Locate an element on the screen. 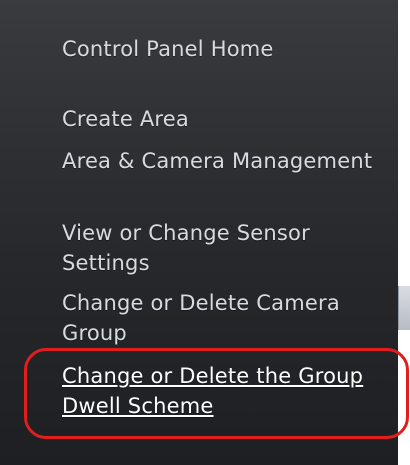 The image size is (410, 465). view-change-sensor-settings-link: View or Change Sensor Settings is located at coordinates (227, 248).